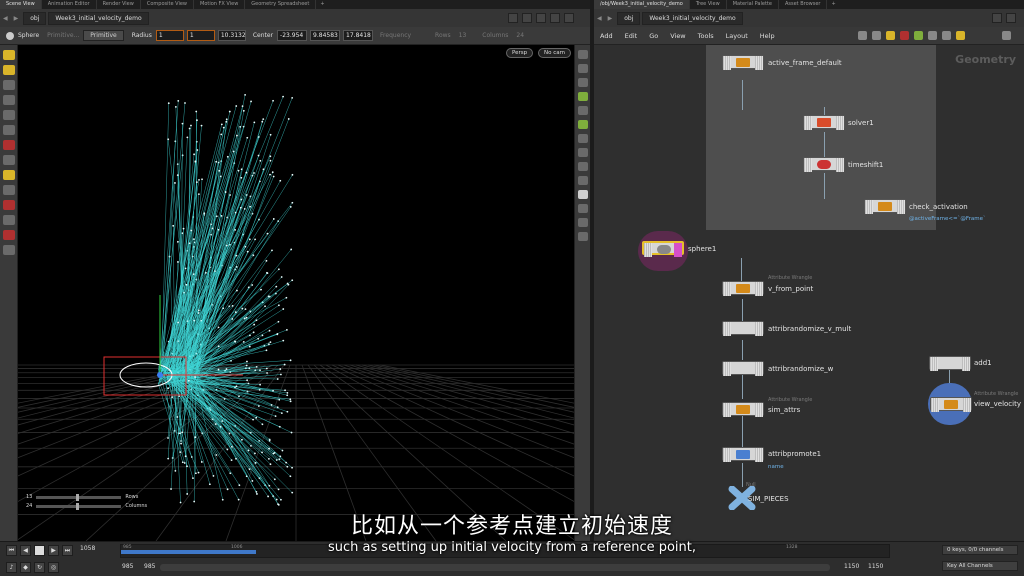 The height and width of the screenshot is (576, 1024). Describe the element at coordinates (583, 194) in the screenshot. I see `template-icon` at that location.